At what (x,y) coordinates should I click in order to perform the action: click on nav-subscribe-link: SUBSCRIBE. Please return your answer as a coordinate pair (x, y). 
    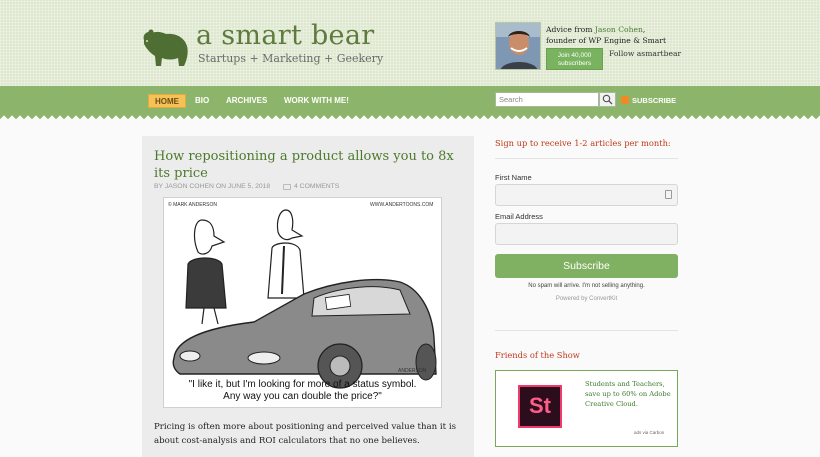
    Looking at the image, I should click on (654, 101).